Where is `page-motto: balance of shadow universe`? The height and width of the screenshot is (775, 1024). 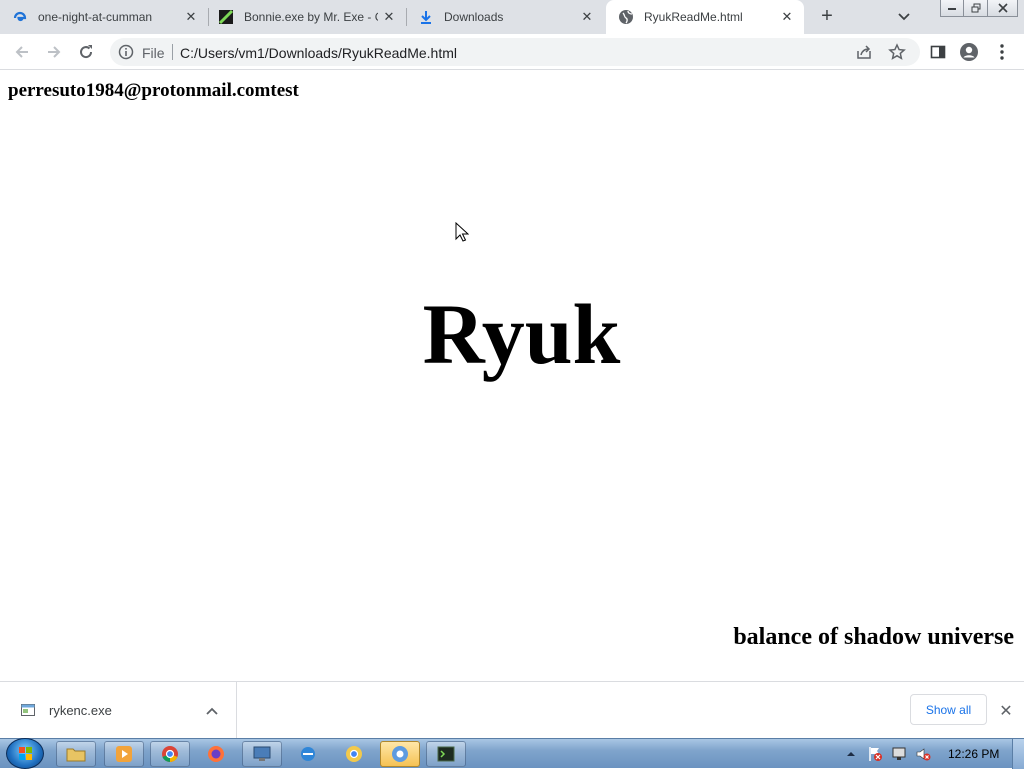 page-motto: balance of shadow universe is located at coordinates (873, 637).